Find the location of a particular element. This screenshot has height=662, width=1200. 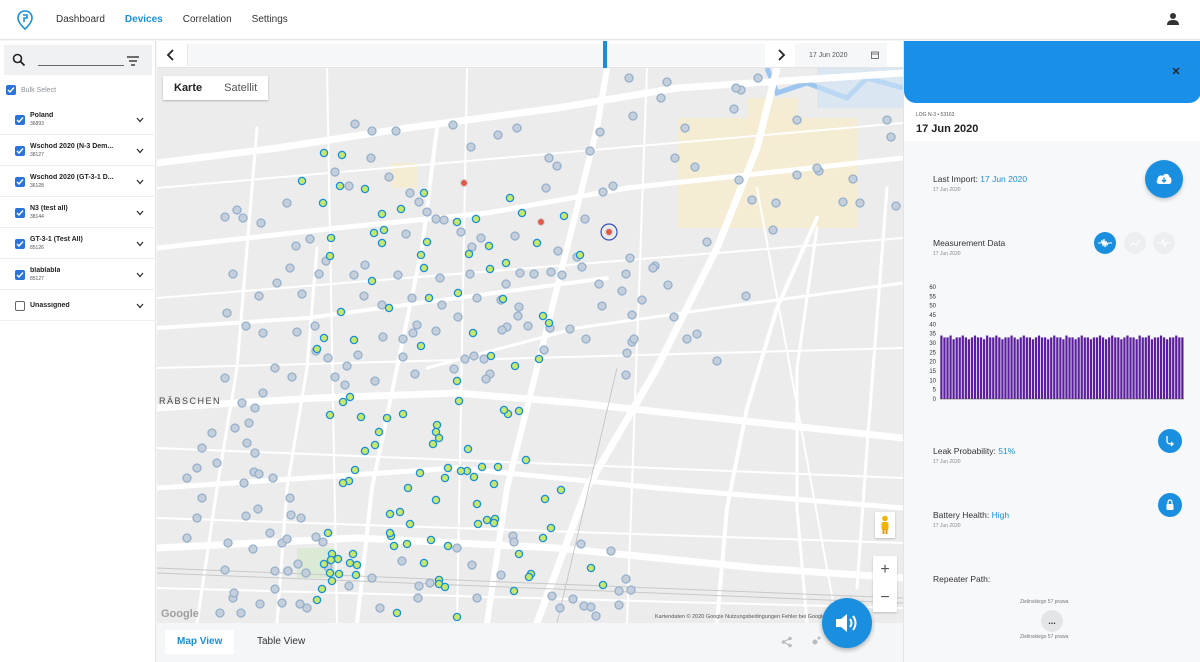

chart-option-button is located at coordinates (1135, 243).